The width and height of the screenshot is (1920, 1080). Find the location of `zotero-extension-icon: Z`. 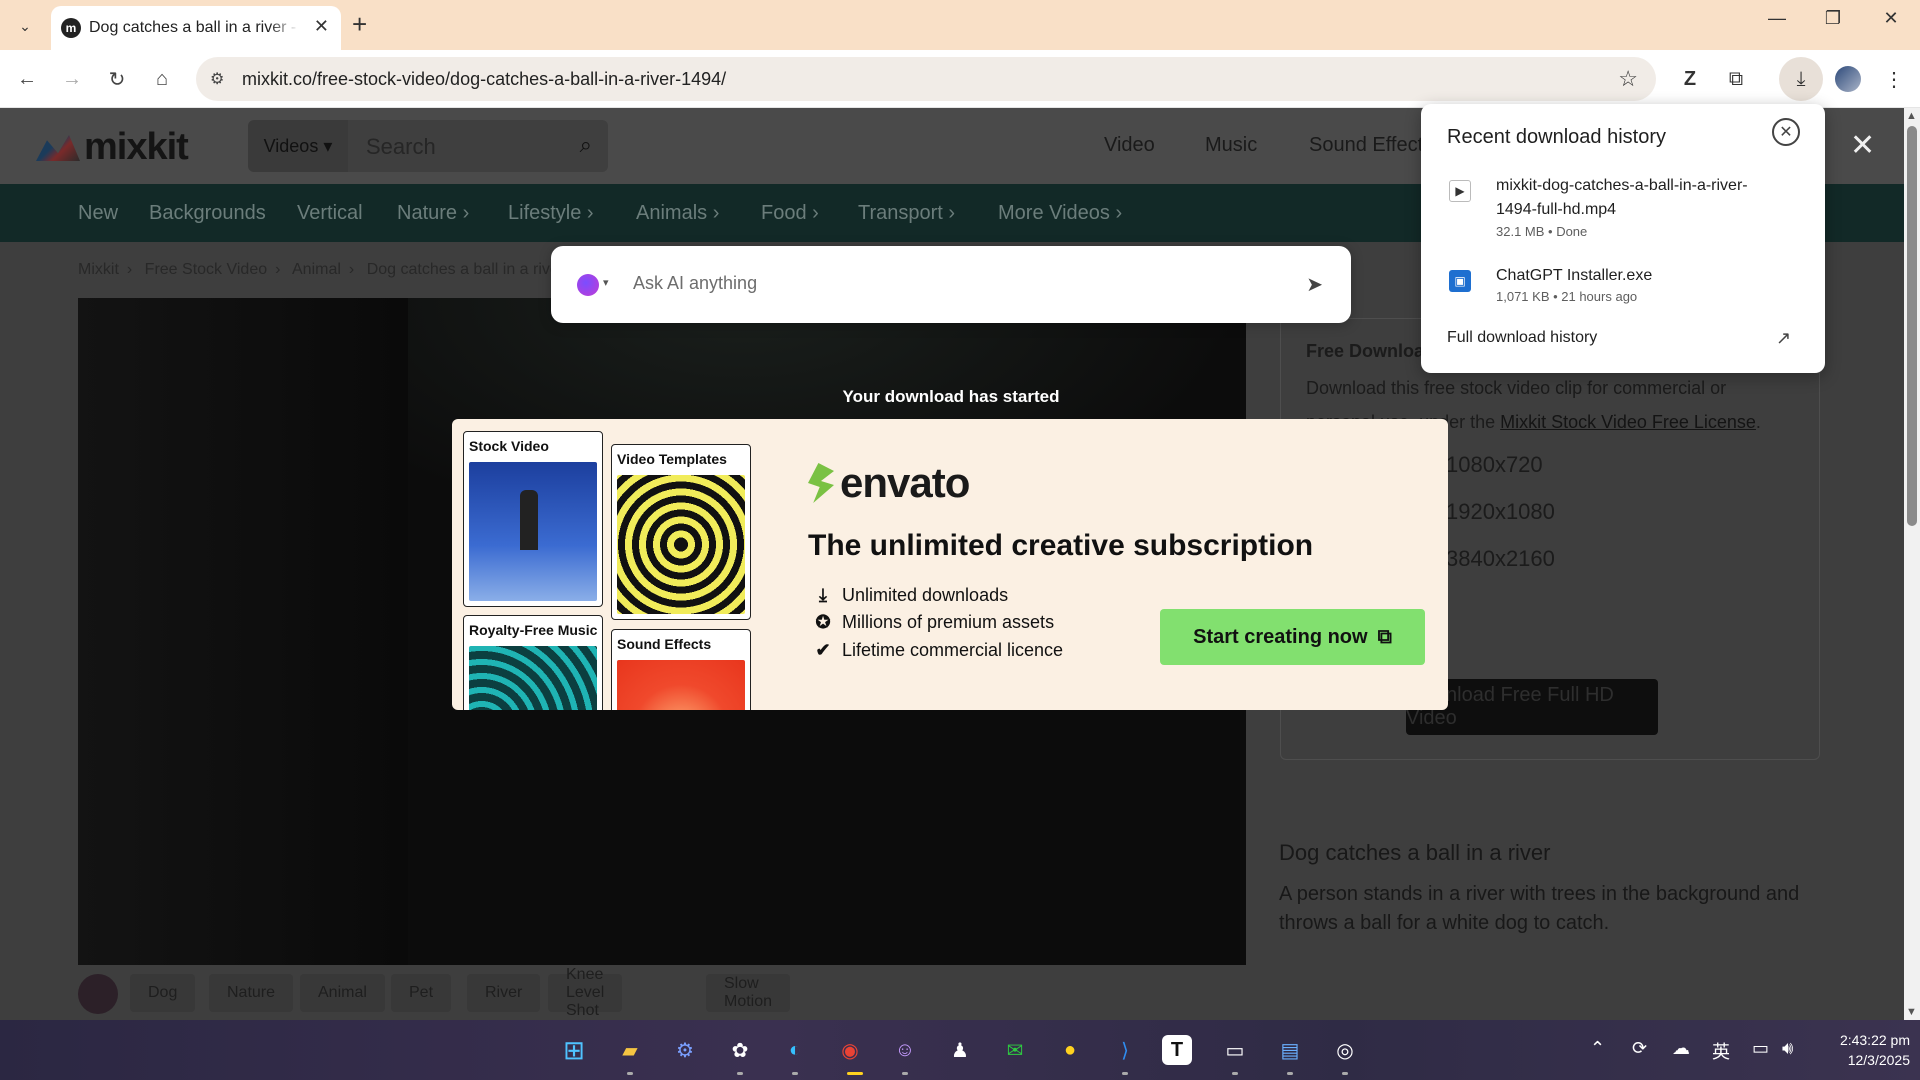

zotero-extension-icon: Z is located at coordinates (1690, 79).